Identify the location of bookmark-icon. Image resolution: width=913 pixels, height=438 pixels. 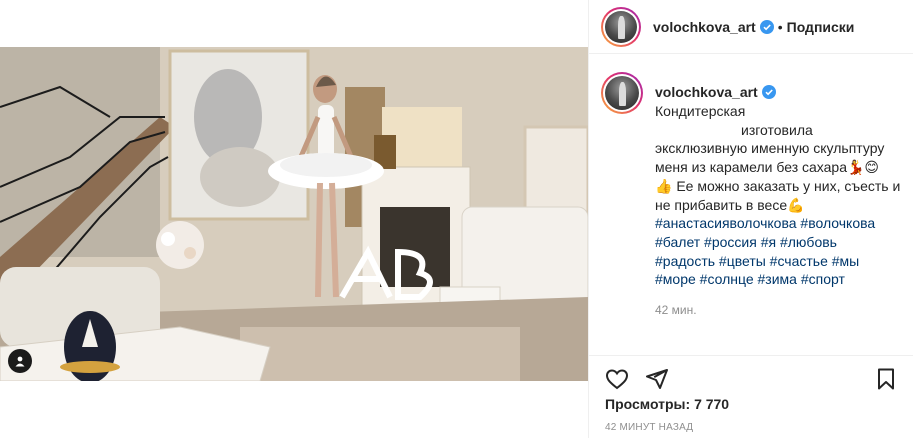
(886, 378).